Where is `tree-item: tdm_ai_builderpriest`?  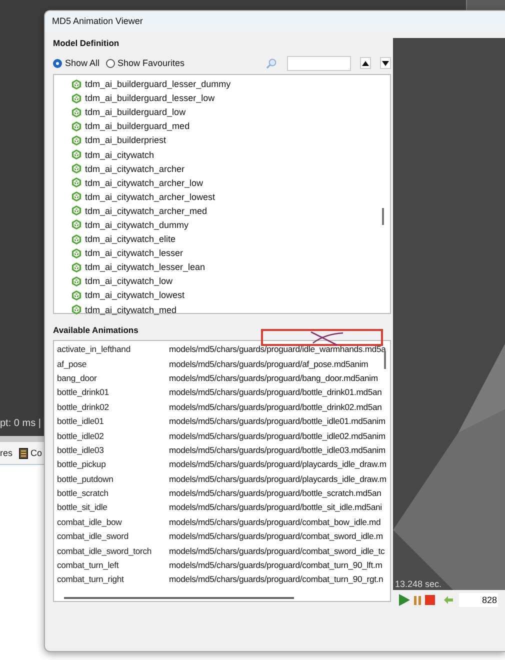
tree-item: tdm_ai_builderpriest is located at coordinates (222, 140).